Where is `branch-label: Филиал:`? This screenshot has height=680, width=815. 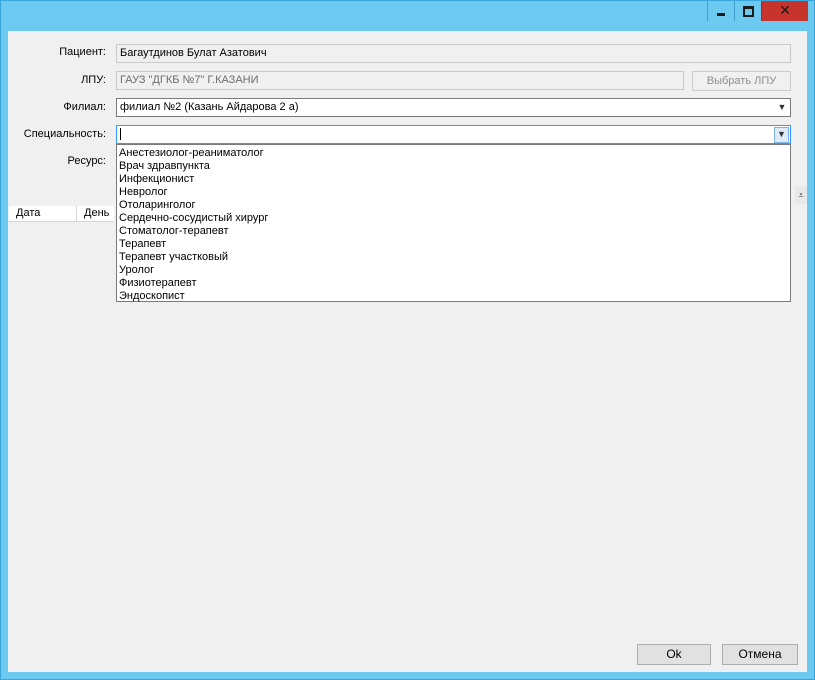
branch-label: Филиал: is located at coordinates (84, 107).